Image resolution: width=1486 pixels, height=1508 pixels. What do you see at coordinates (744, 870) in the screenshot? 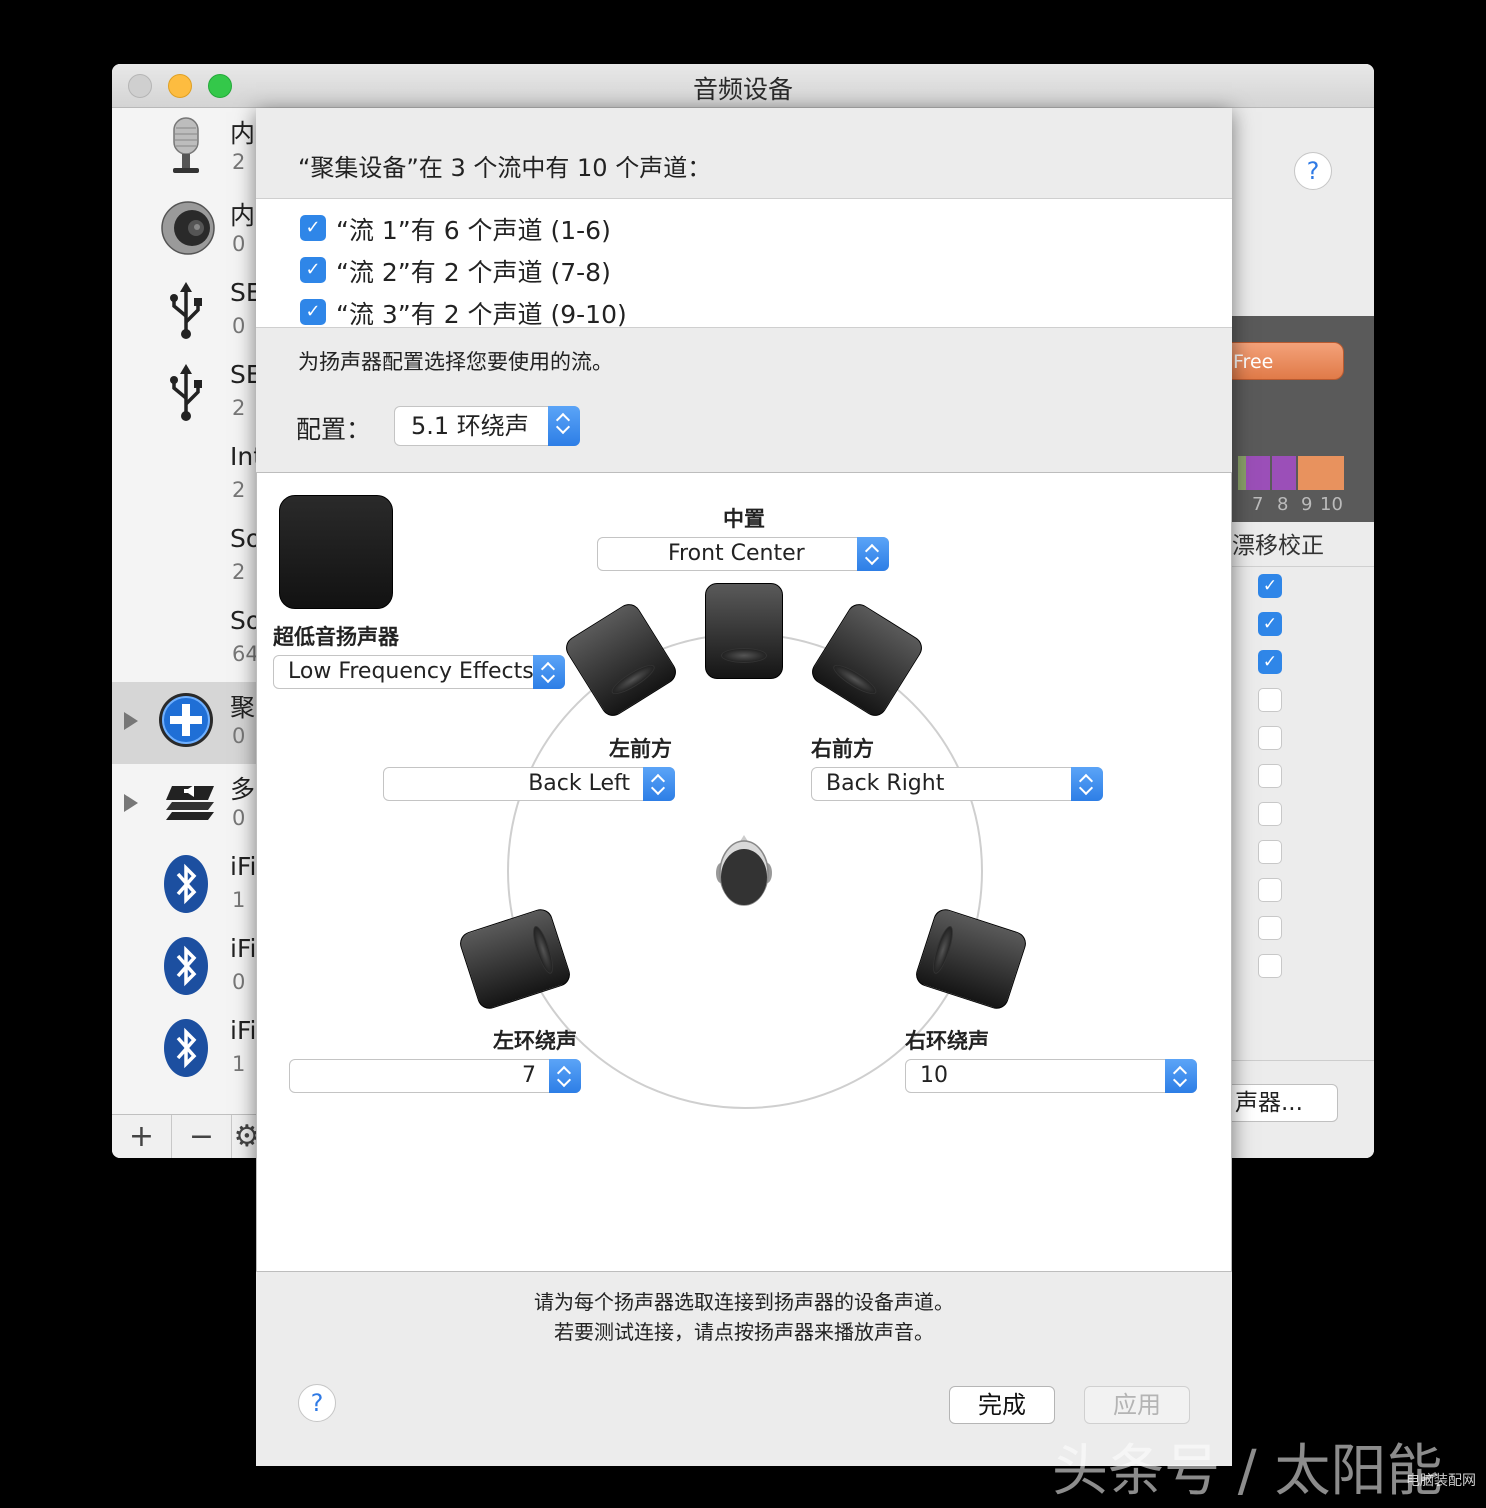
I see `listener-head-icon` at bounding box center [744, 870].